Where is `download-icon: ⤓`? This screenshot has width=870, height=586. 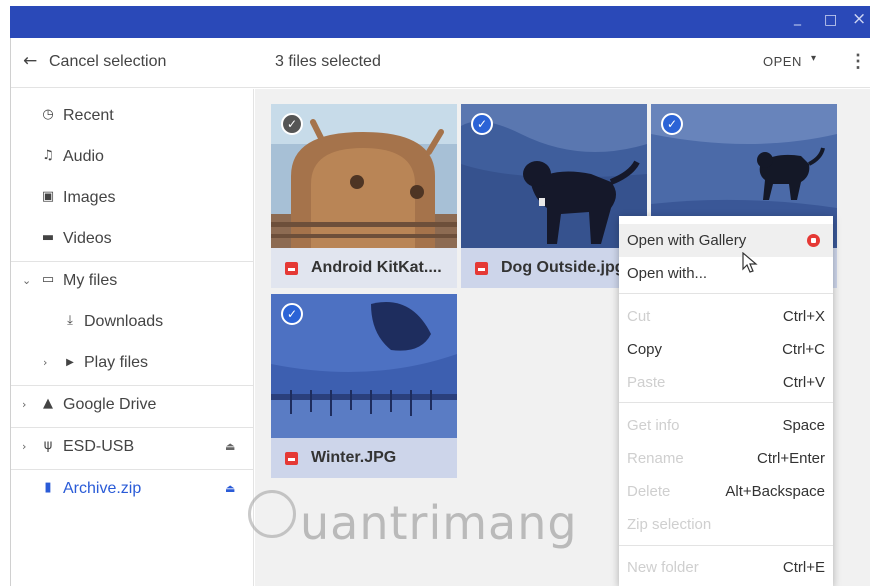
download-icon: ⤓ is located at coordinates (70, 320).